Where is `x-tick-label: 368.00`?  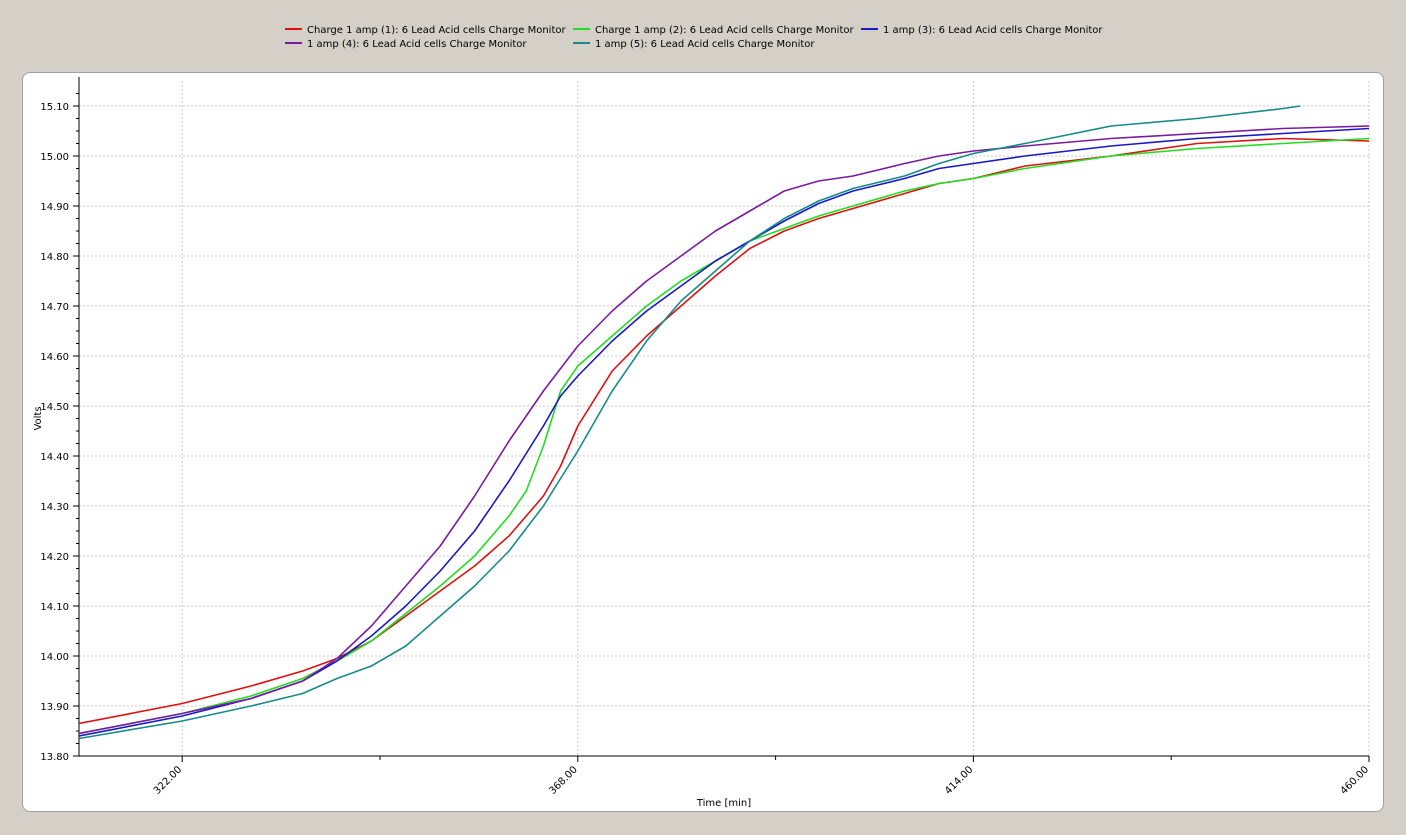 x-tick-label: 368.00 is located at coordinates (563, 780).